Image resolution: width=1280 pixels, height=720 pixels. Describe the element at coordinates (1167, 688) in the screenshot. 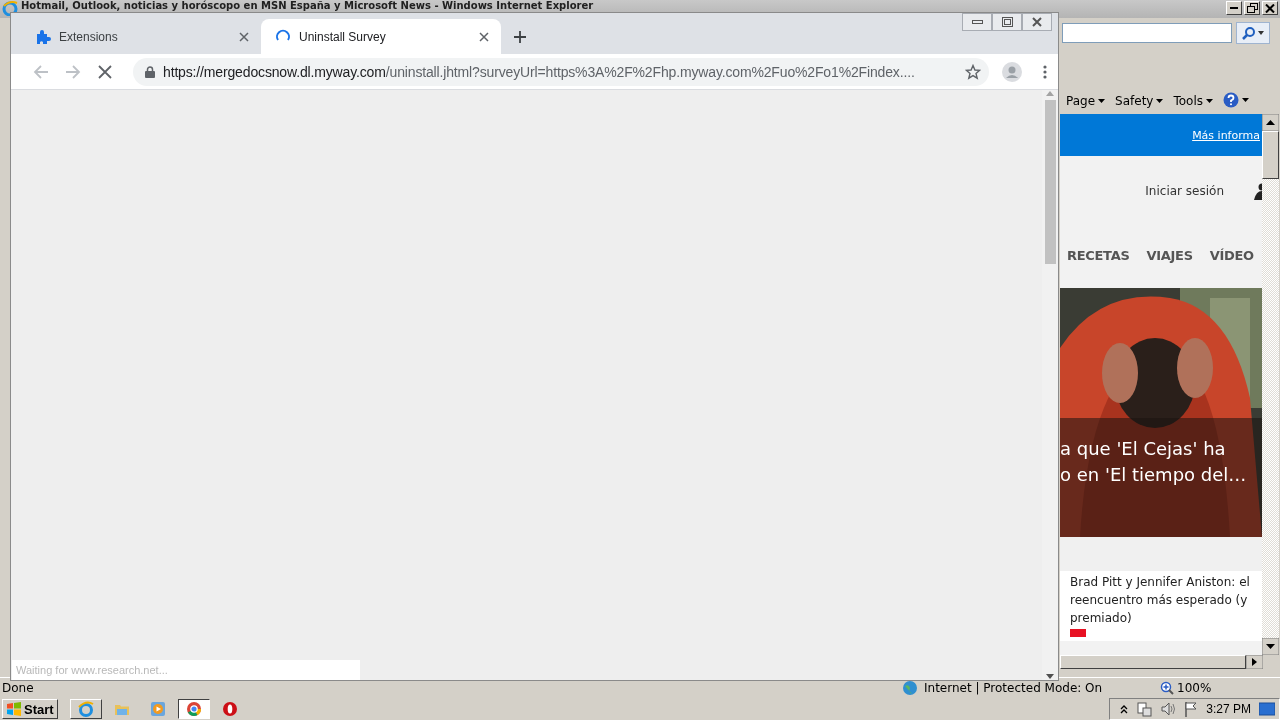

I see `zoom-icon` at that location.